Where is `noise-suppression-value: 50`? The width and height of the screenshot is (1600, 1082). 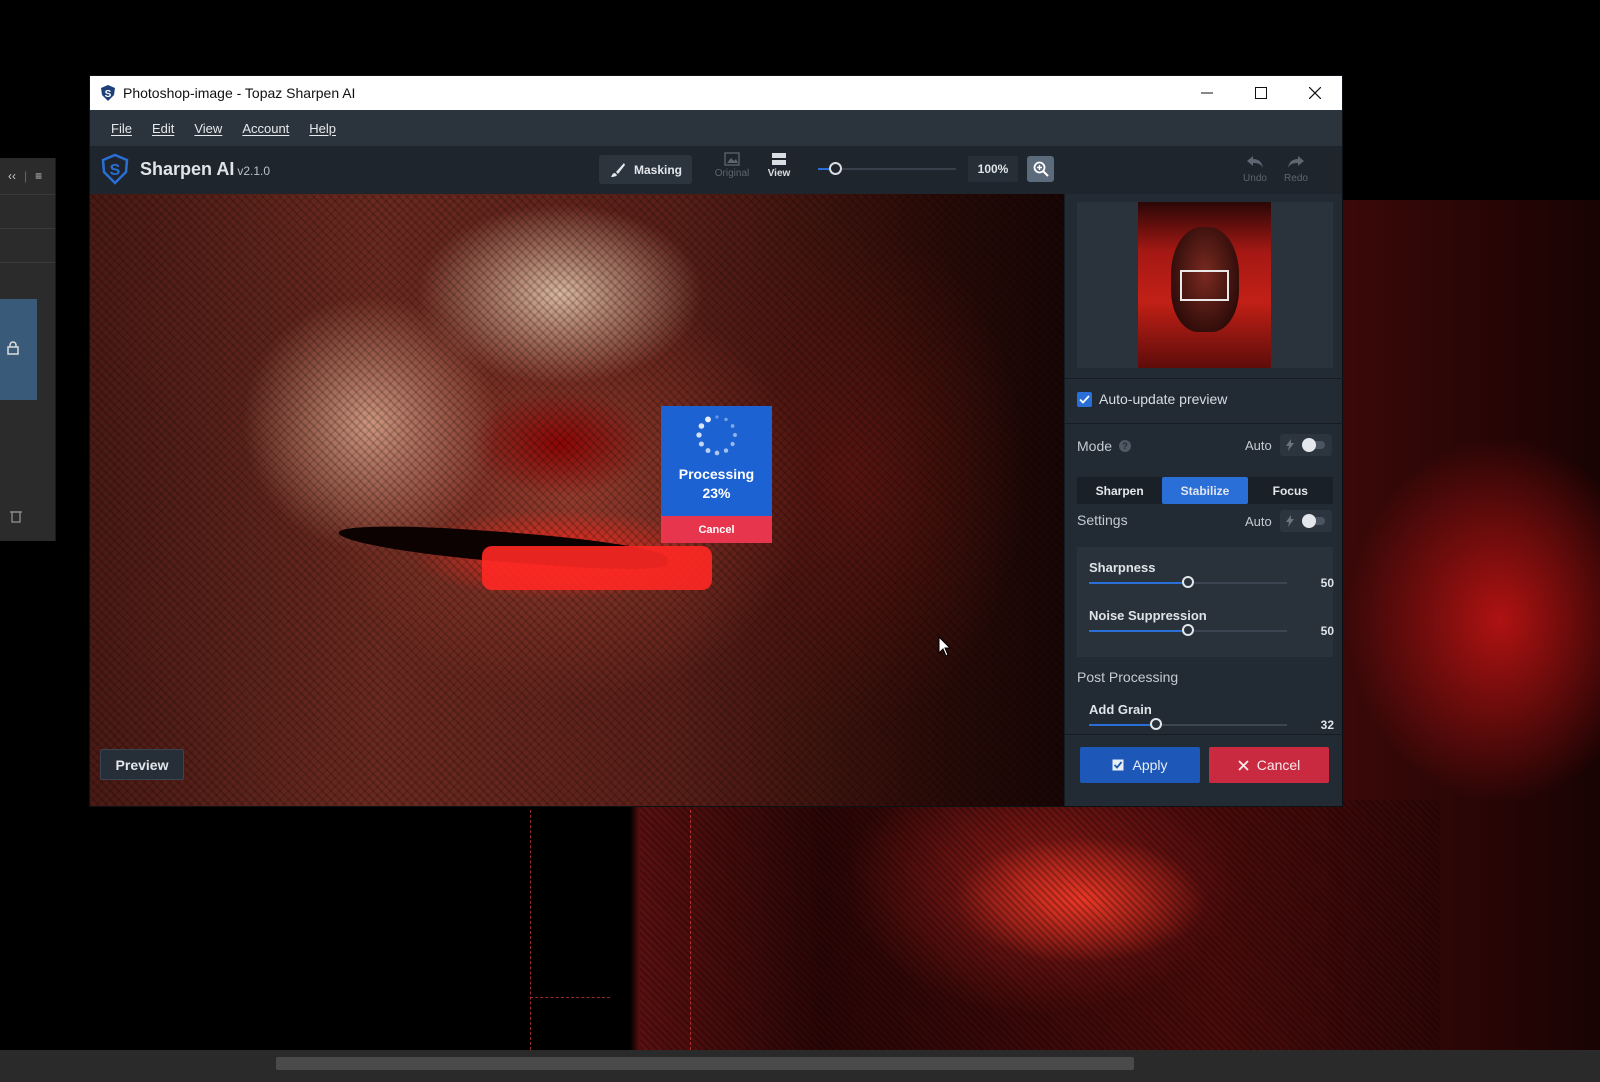 noise-suppression-value: 50 is located at coordinates (1319, 631).